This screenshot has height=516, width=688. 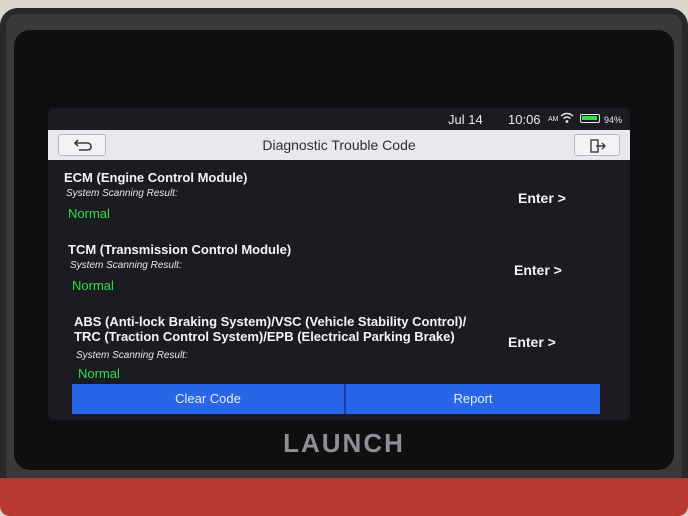 What do you see at coordinates (613, 120) in the screenshot?
I see `battery-percent: 94%` at bounding box center [613, 120].